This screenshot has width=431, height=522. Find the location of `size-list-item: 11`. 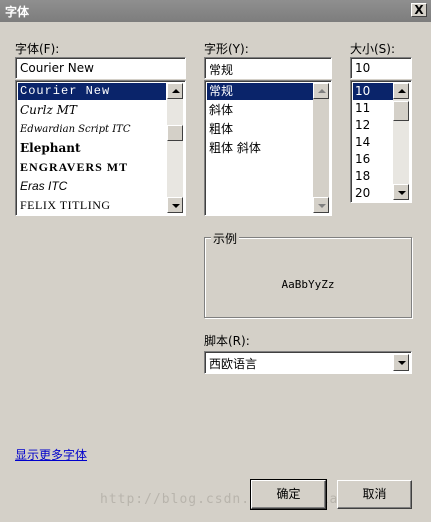

size-list-item: 11 is located at coordinates (361, 108).